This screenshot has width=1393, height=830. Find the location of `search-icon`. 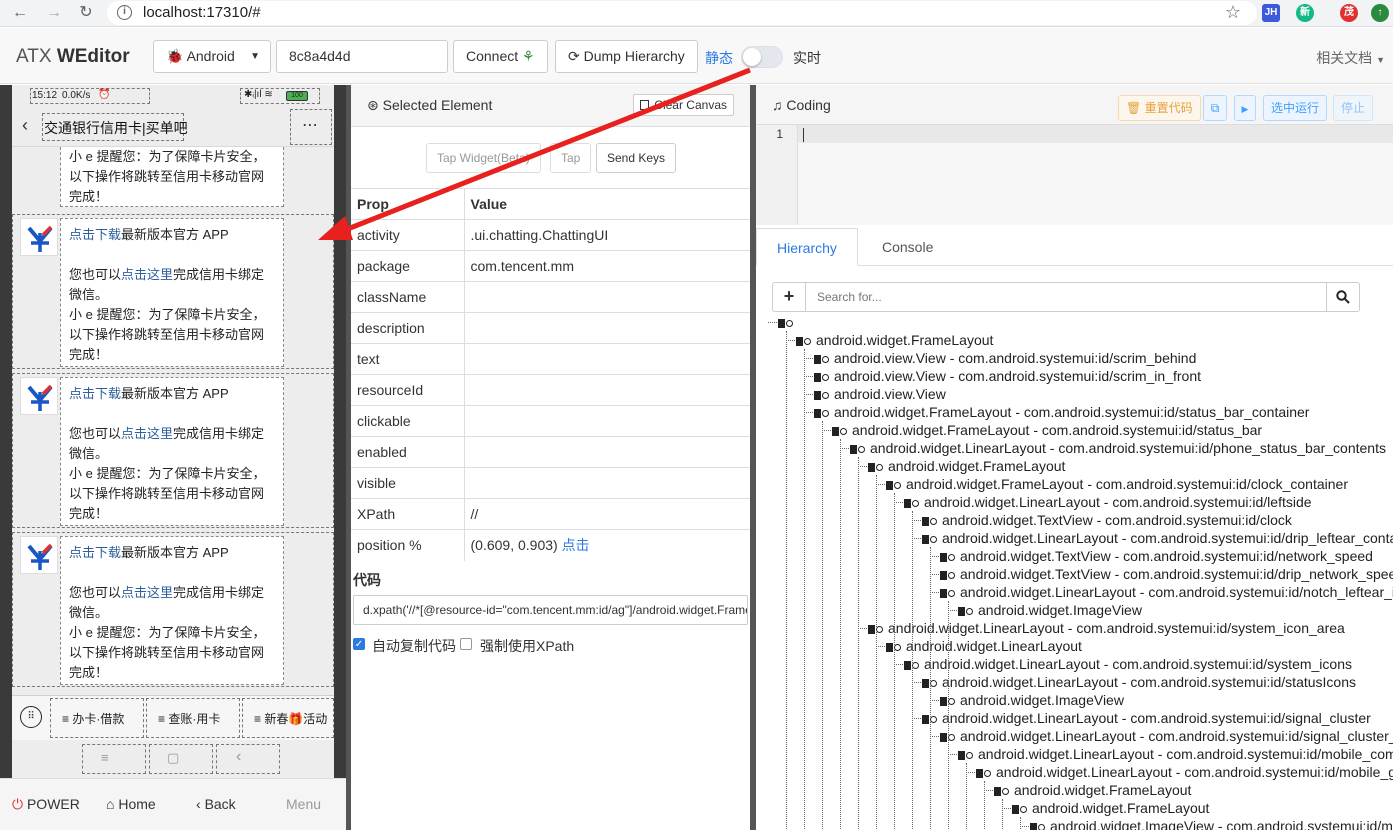

search-icon is located at coordinates (1342, 297).